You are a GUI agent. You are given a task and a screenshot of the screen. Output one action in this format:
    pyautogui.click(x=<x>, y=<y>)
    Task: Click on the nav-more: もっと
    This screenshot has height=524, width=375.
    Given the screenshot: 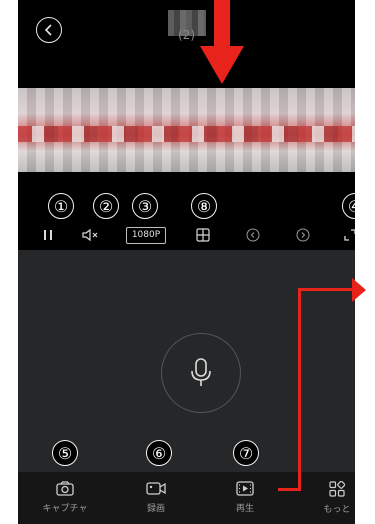 What is the action you would take?
    pyautogui.click(x=331, y=498)
    